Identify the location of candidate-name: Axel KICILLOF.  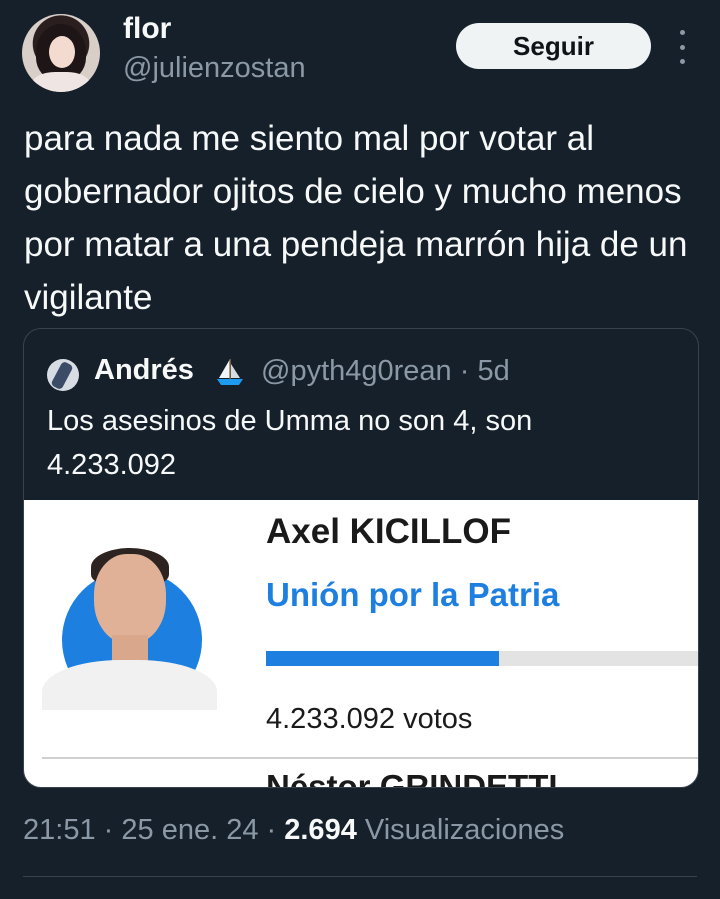
(389, 531).